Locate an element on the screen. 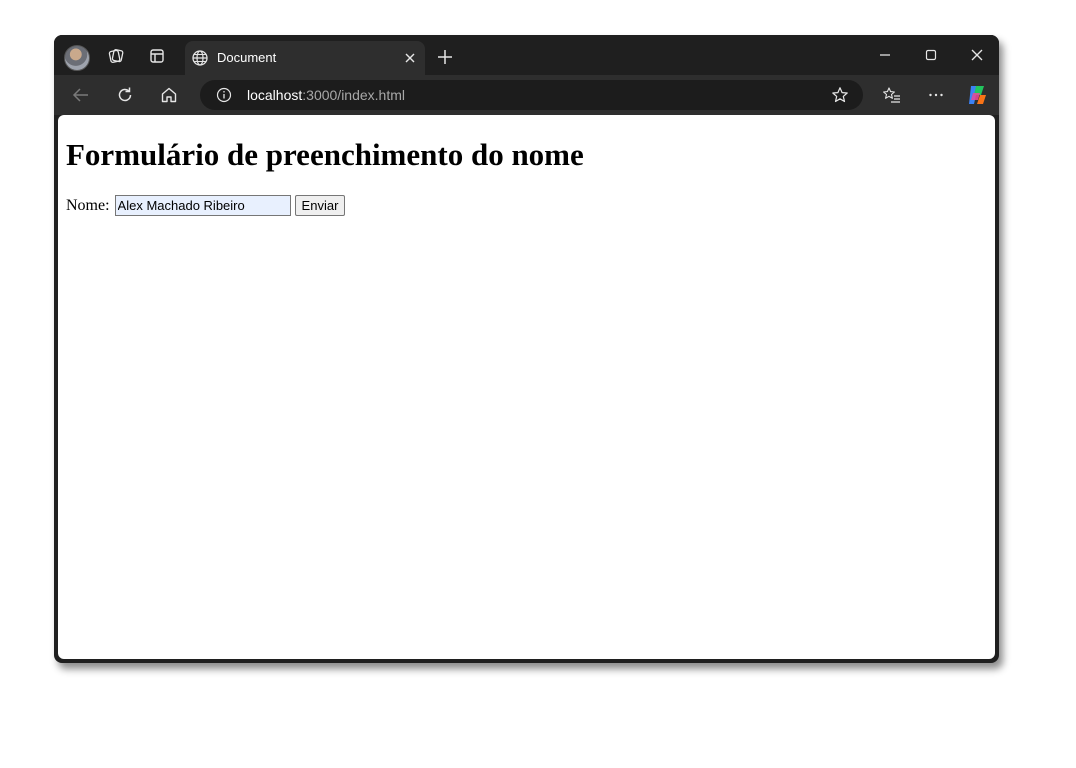 This screenshot has height=768, width=1076. profile-avatar is located at coordinates (77, 58).